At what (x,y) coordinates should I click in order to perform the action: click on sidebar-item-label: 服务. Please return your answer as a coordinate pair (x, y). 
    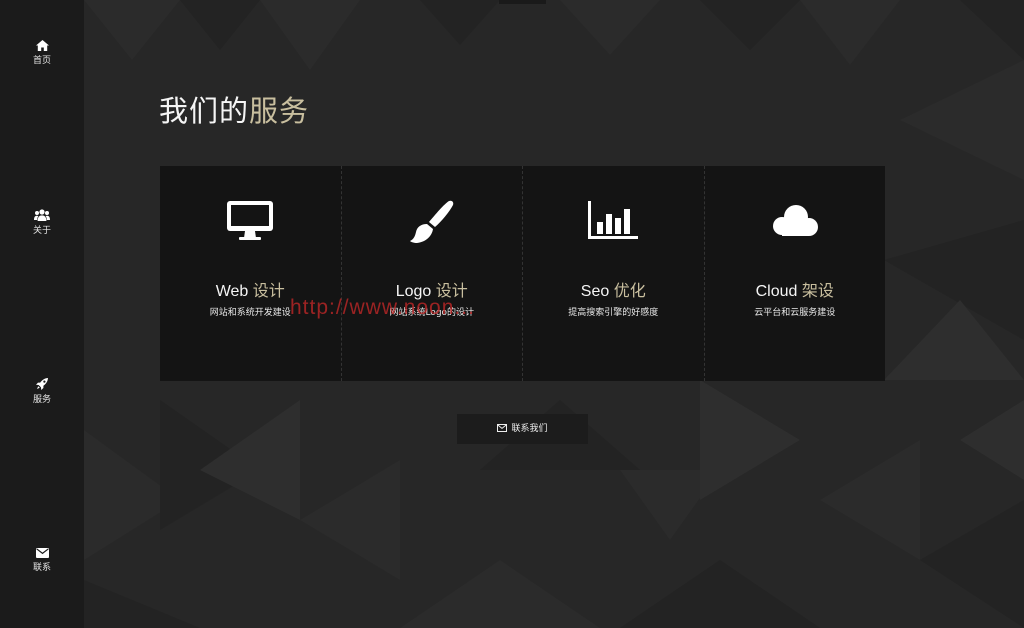
    Looking at the image, I should click on (41, 400).